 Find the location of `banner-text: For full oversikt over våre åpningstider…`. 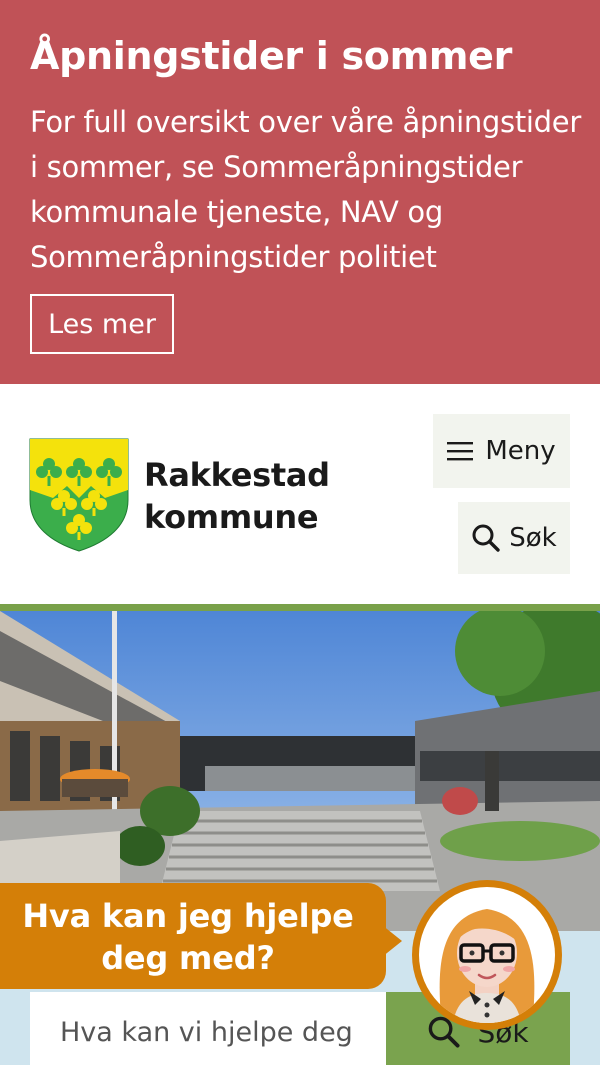

banner-text: For full oversikt over våre åpningstider… is located at coordinates (305, 189).